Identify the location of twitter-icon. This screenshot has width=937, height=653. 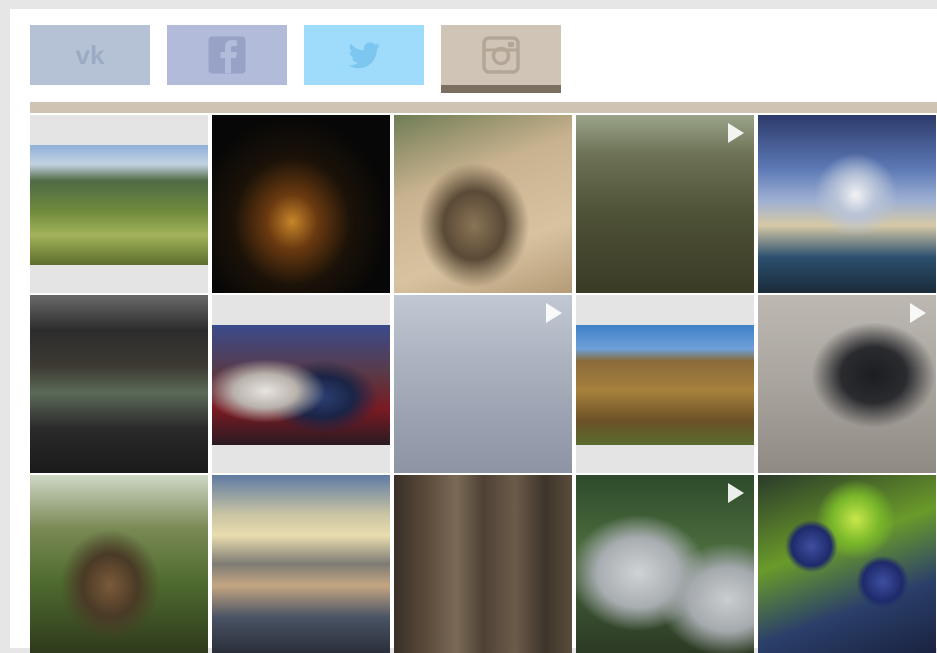
(364, 55).